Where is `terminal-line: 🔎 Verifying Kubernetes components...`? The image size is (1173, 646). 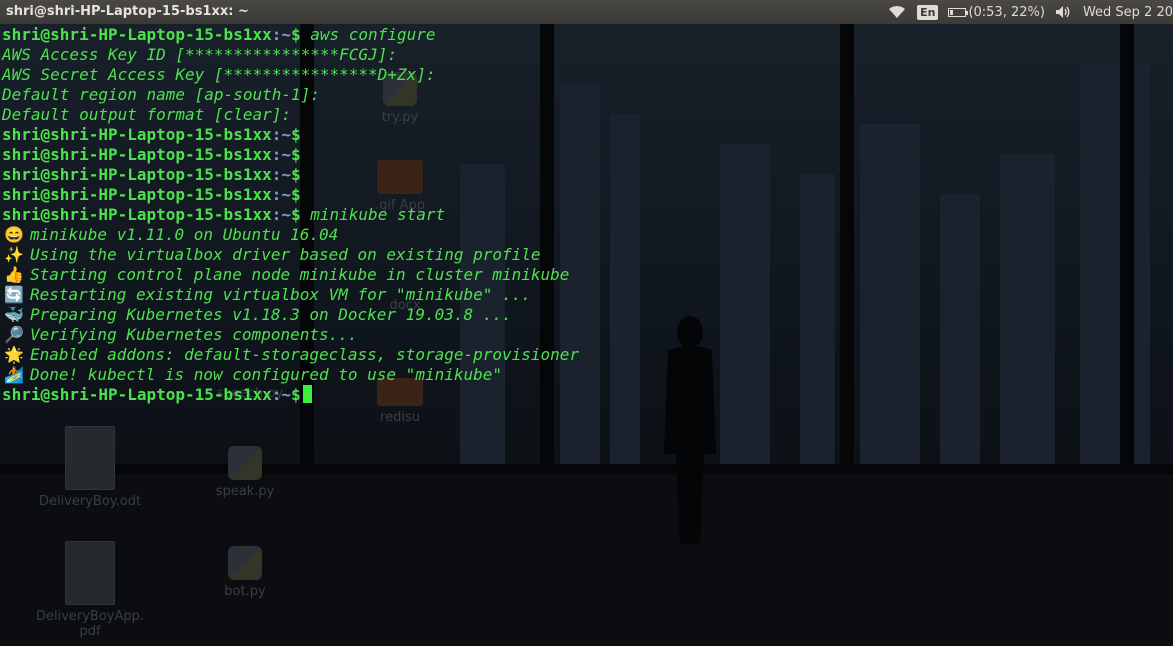 terminal-line: 🔎 Verifying Kubernetes components... is located at coordinates (587, 335).